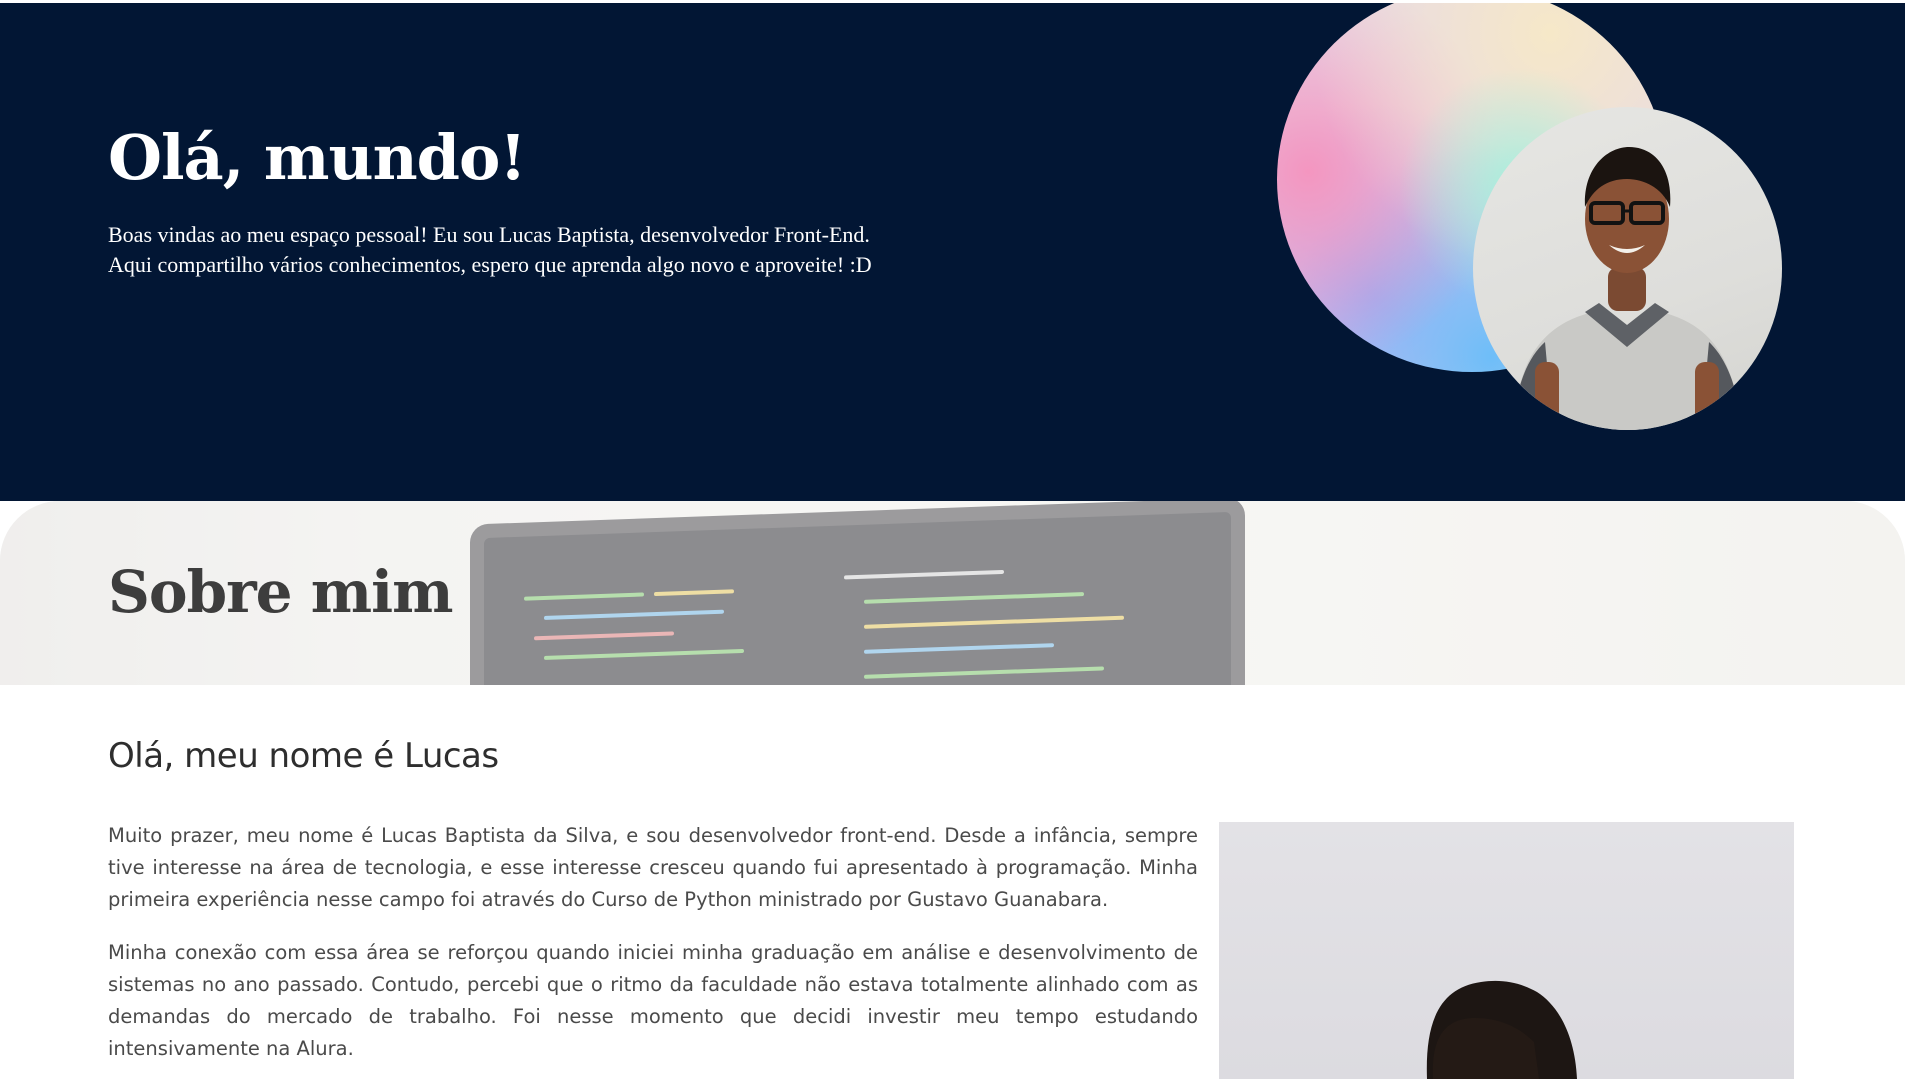 The width and height of the screenshot is (1905, 1086). Describe the element at coordinates (303, 756) in the screenshot. I see `intro-heading: Olá, meu nome é Lucas` at that location.